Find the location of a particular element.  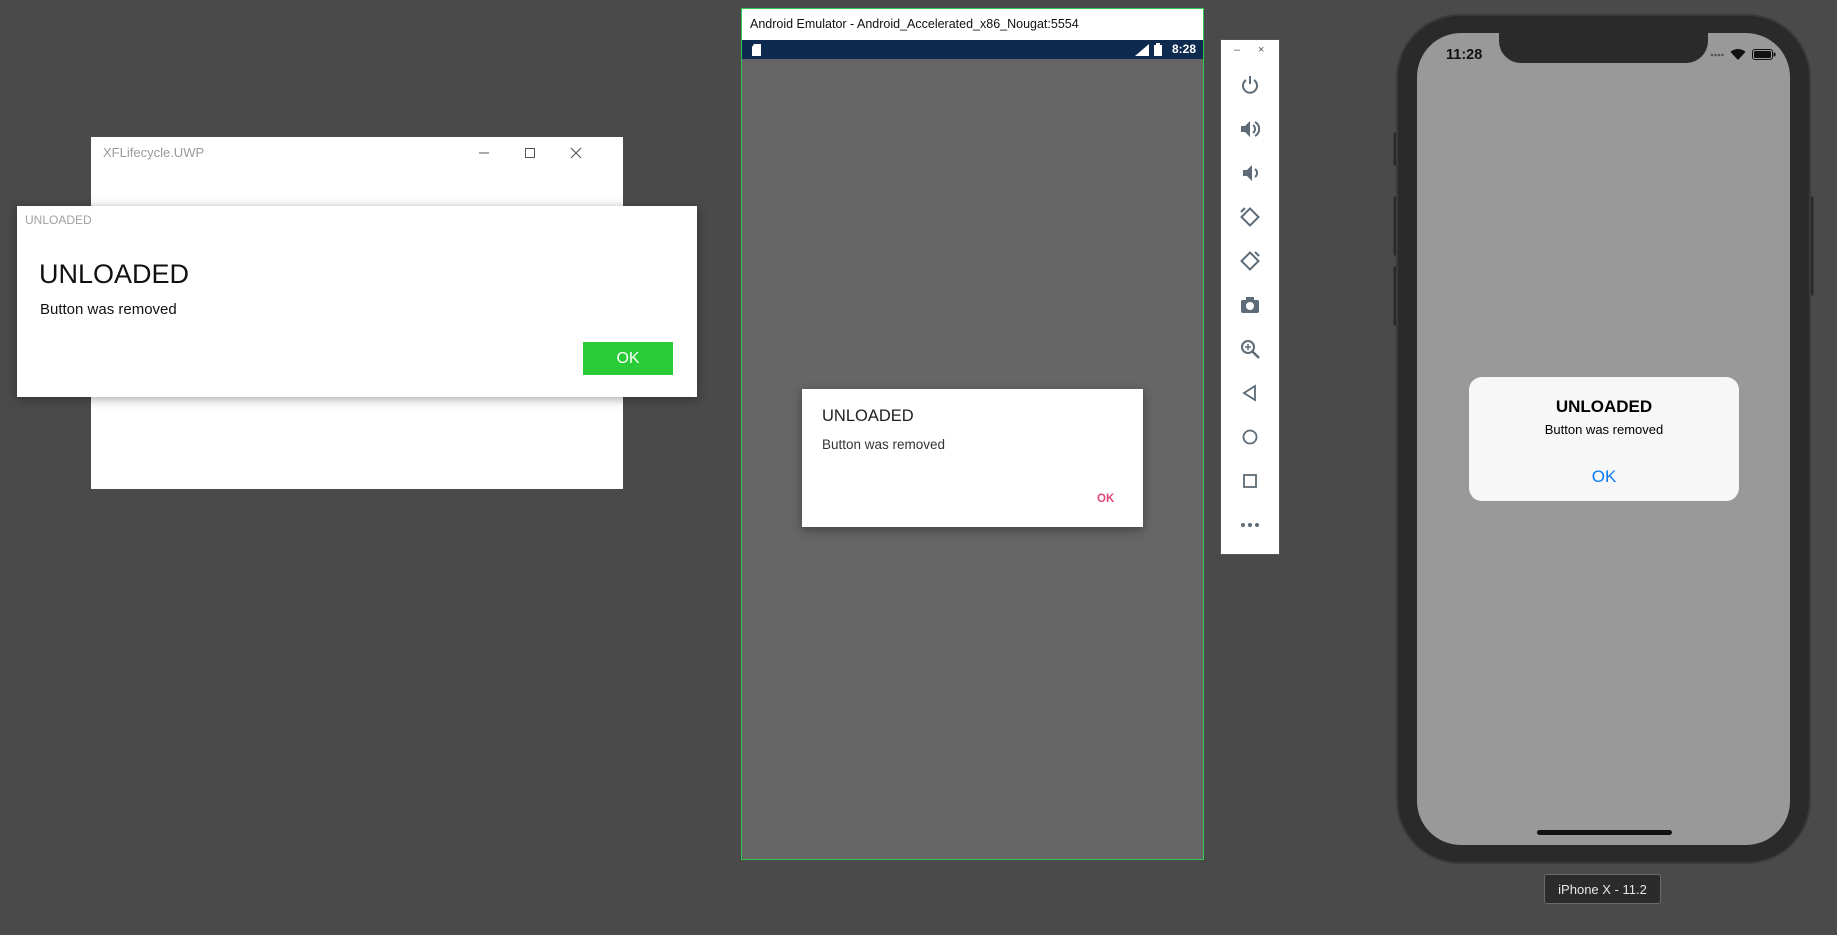

volume-up-icon is located at coordinates (1251, 129).